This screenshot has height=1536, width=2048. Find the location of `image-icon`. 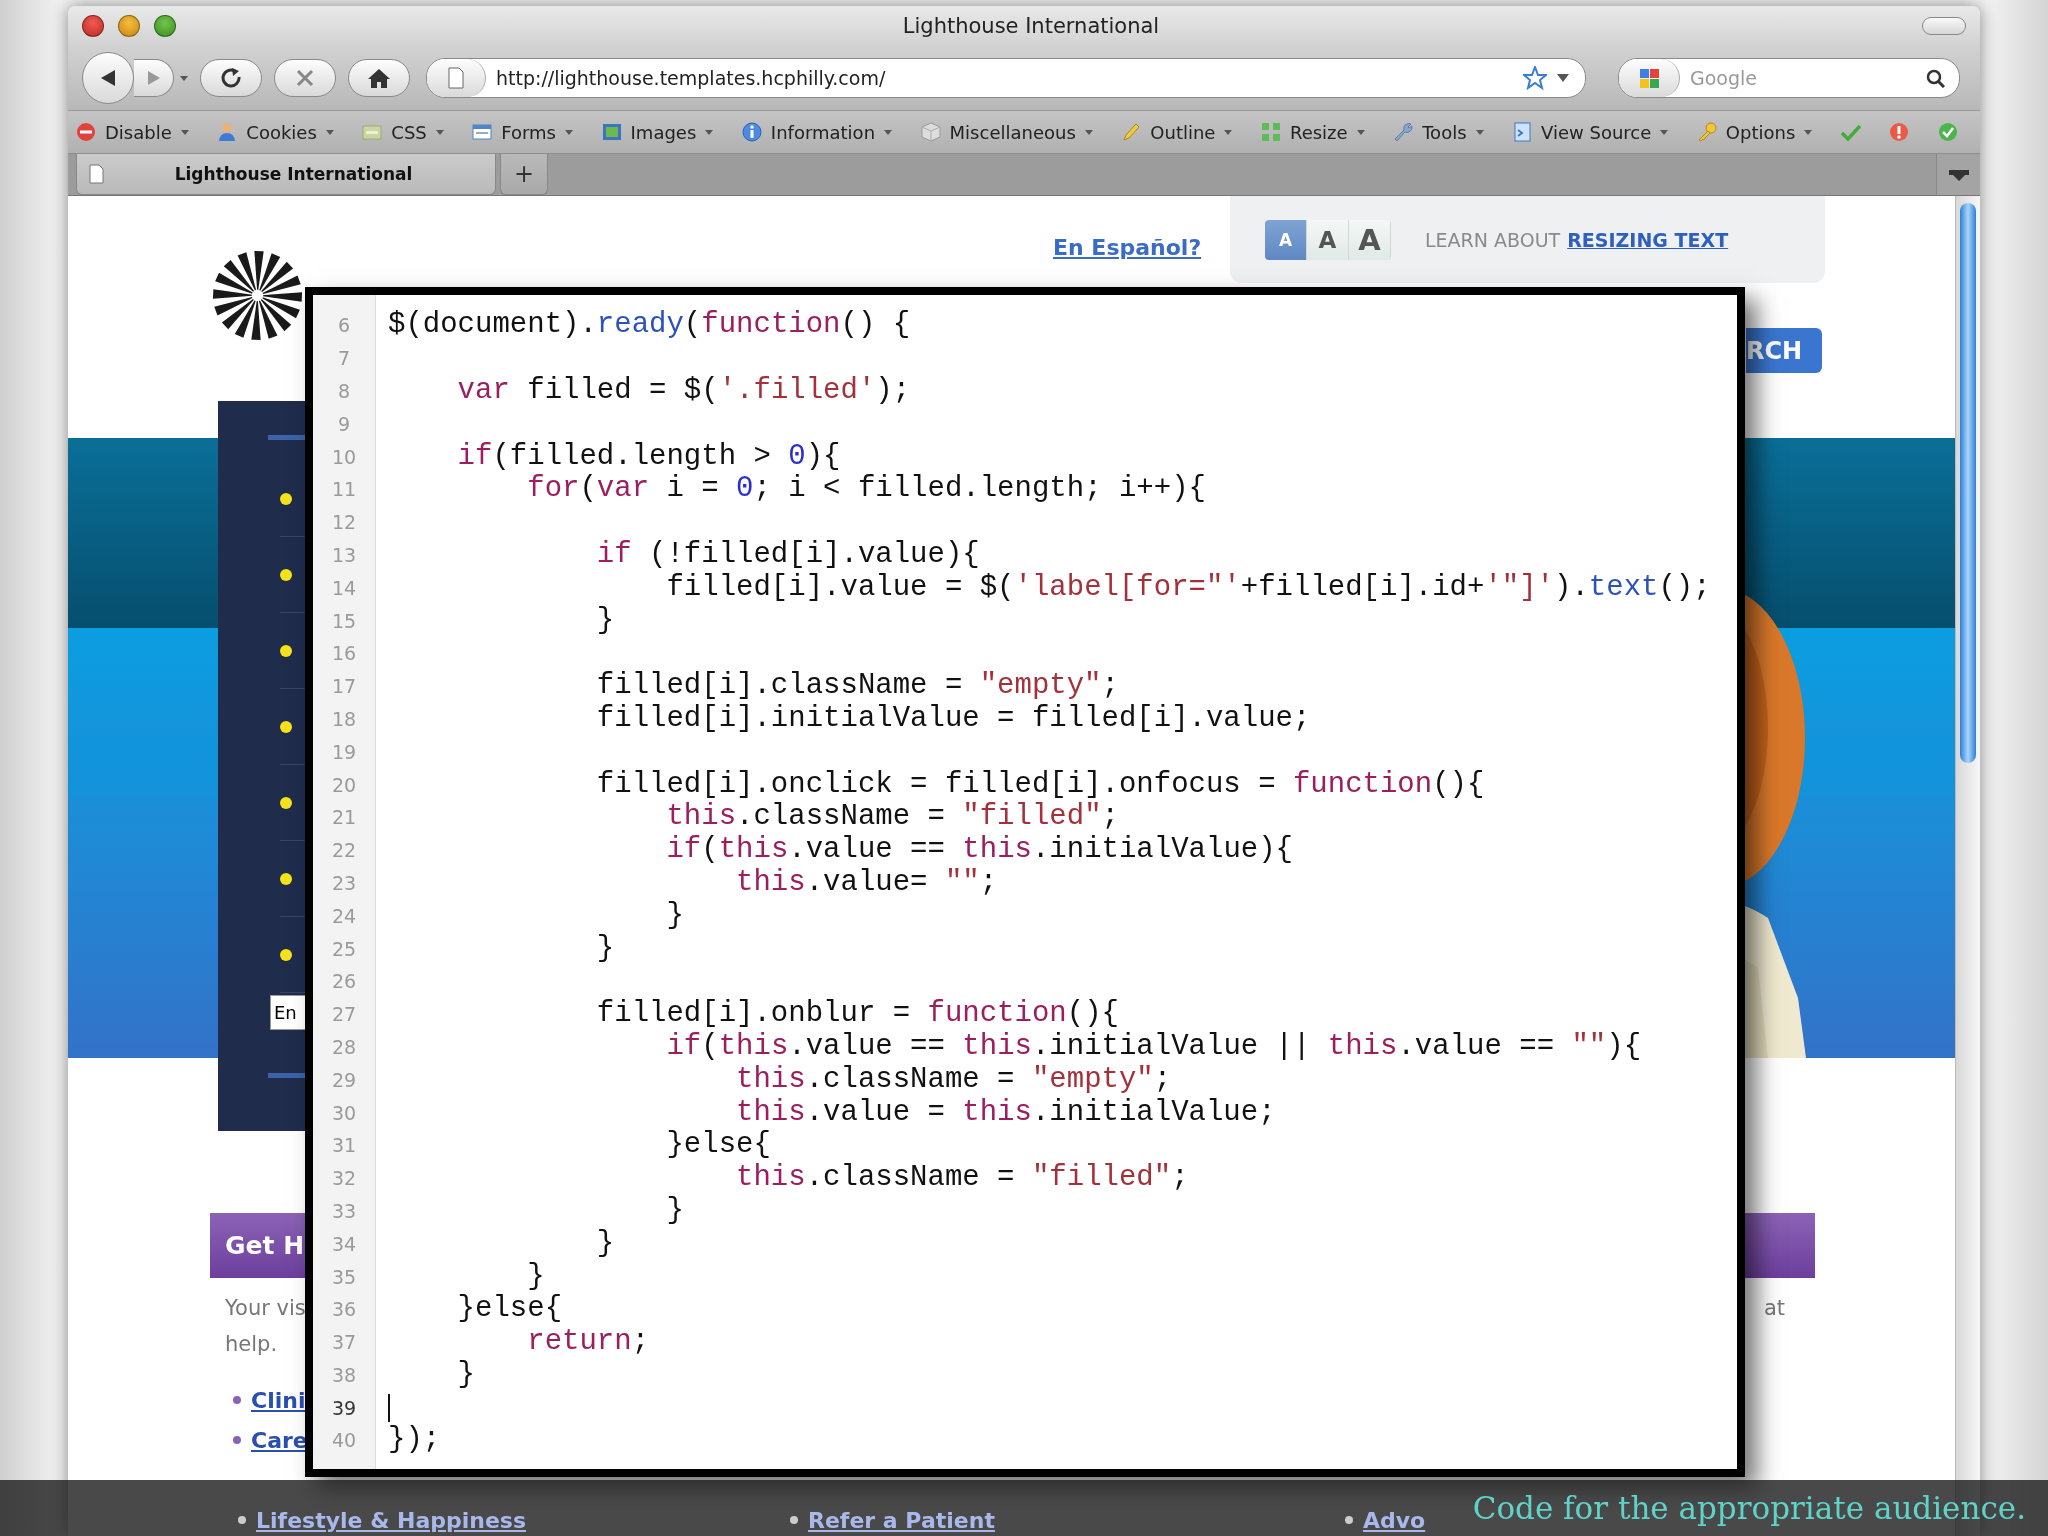

image-icon is located at coordinates (611, 132).